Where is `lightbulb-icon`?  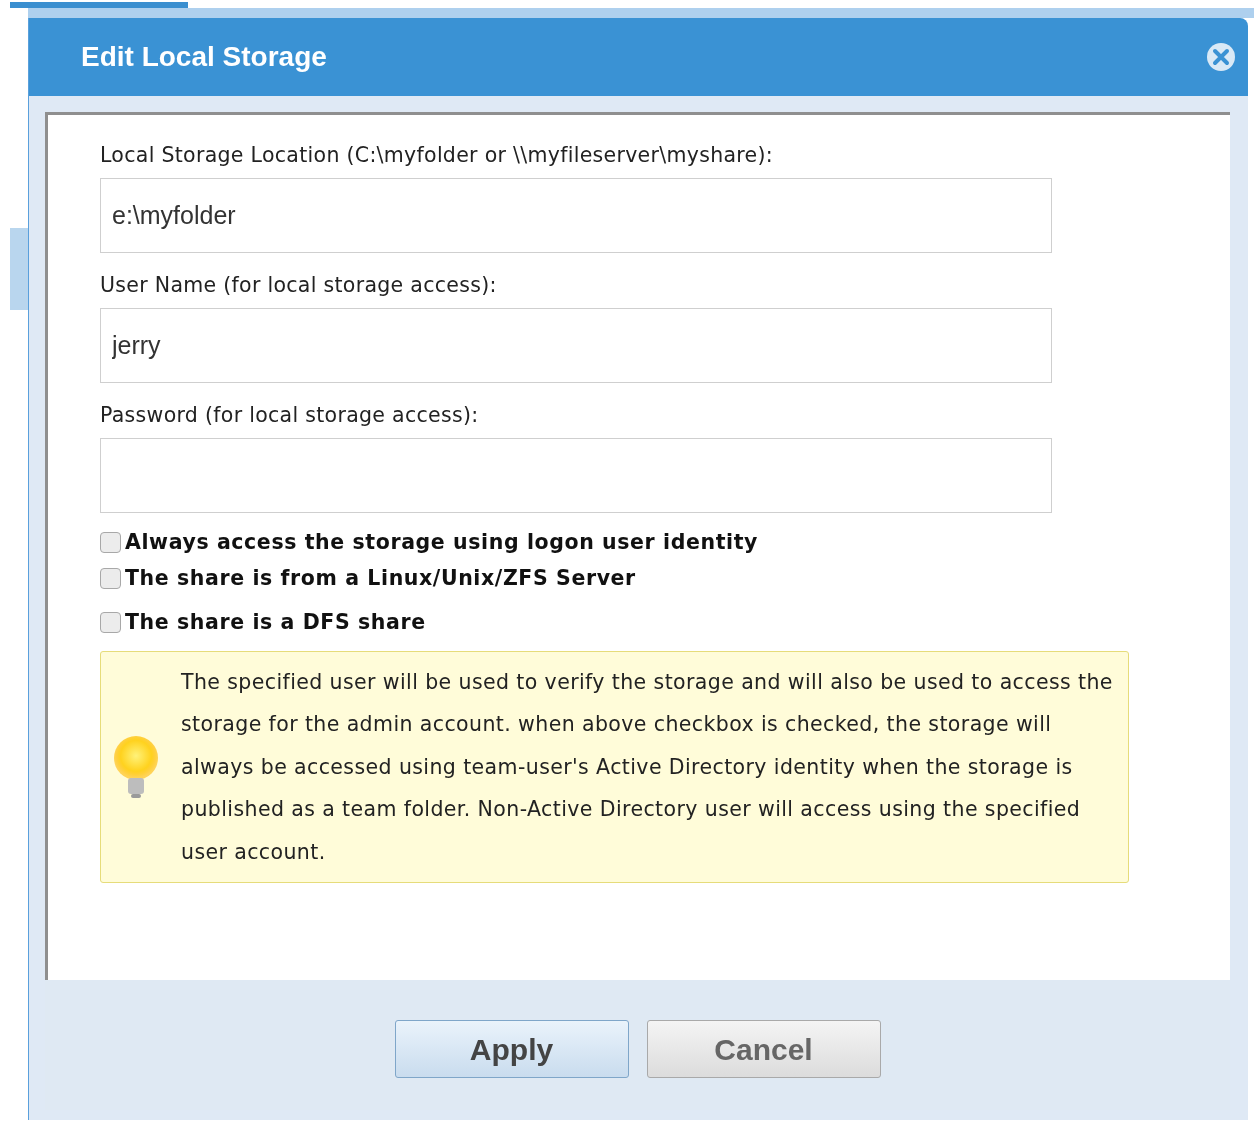
lightbulb-icon is located at coordinates (136, 767).